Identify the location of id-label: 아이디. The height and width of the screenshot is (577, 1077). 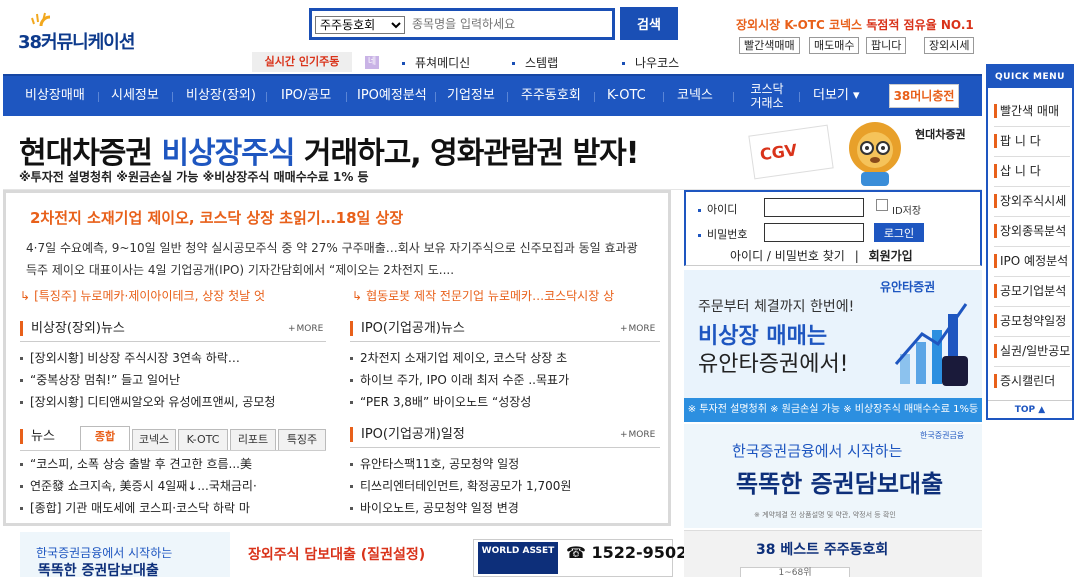
(717, 209).